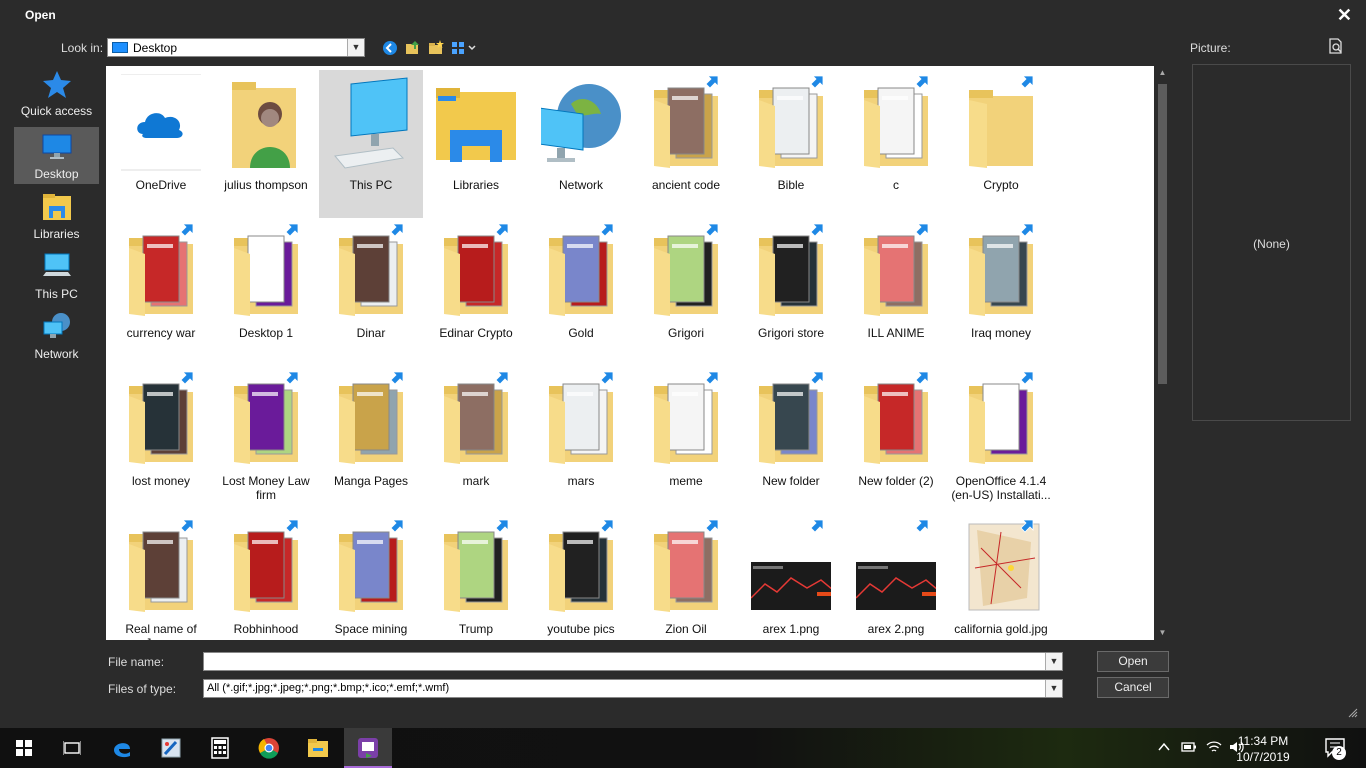  Describe the element at coordinates (1162, 73) in the screenshot. I see `scroll-up-arrow-icon: ▲` at that location.